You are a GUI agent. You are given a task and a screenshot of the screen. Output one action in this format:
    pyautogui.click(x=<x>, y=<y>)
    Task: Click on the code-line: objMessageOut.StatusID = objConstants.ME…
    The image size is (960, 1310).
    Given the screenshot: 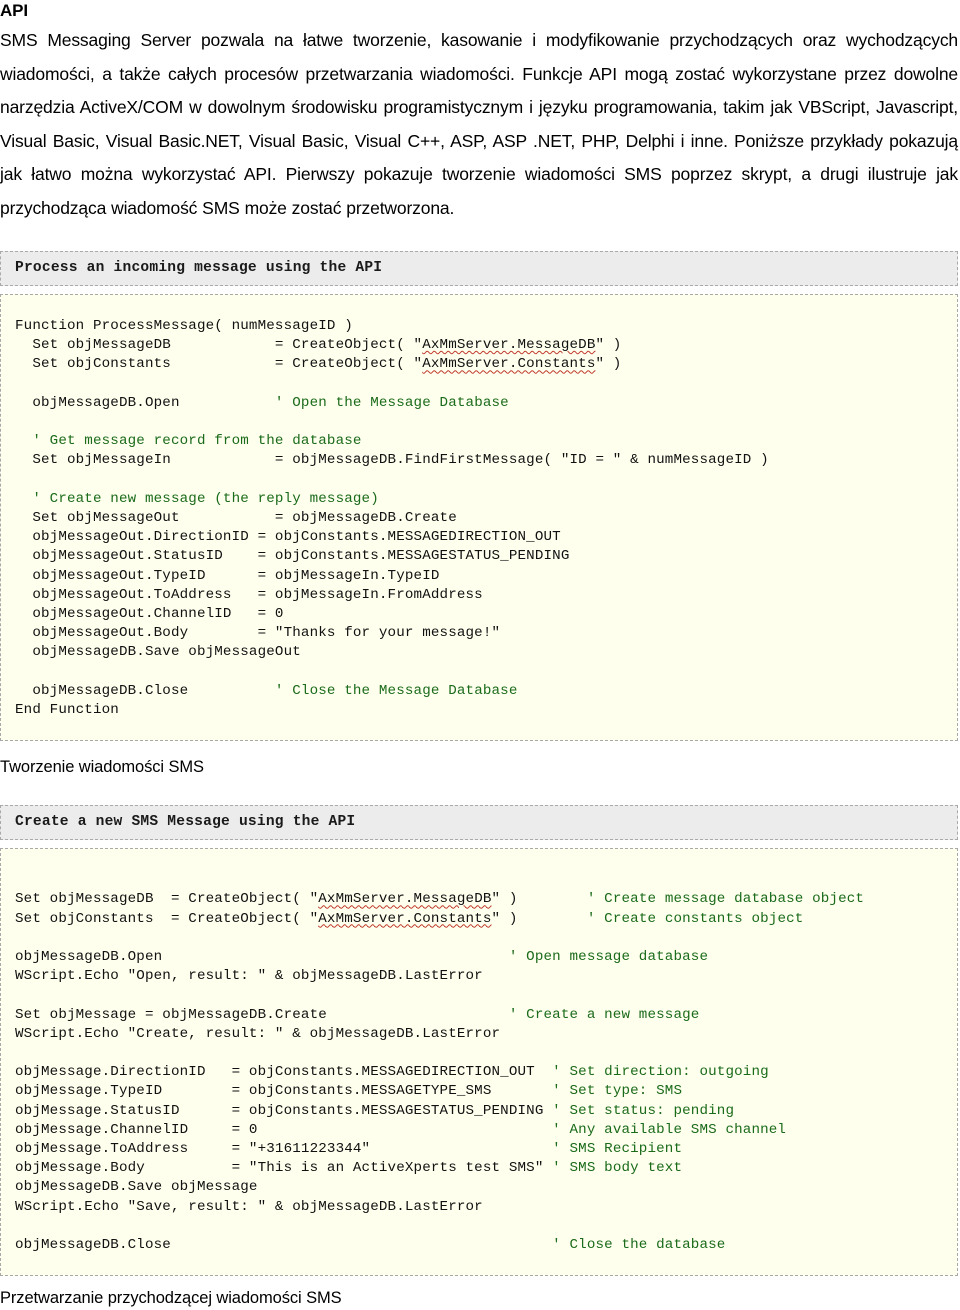 What is the action you would take?
    pyautogui.click(x=292, y=556)
    